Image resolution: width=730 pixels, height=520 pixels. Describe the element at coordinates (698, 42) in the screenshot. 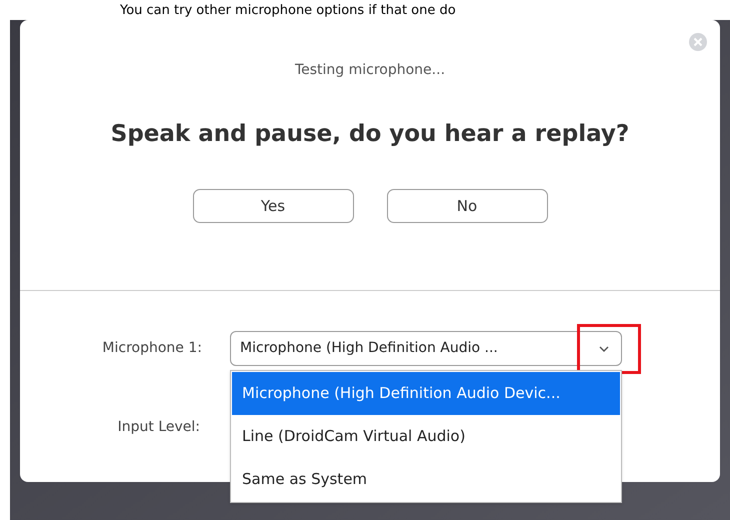

I see `close-icon` at that location.